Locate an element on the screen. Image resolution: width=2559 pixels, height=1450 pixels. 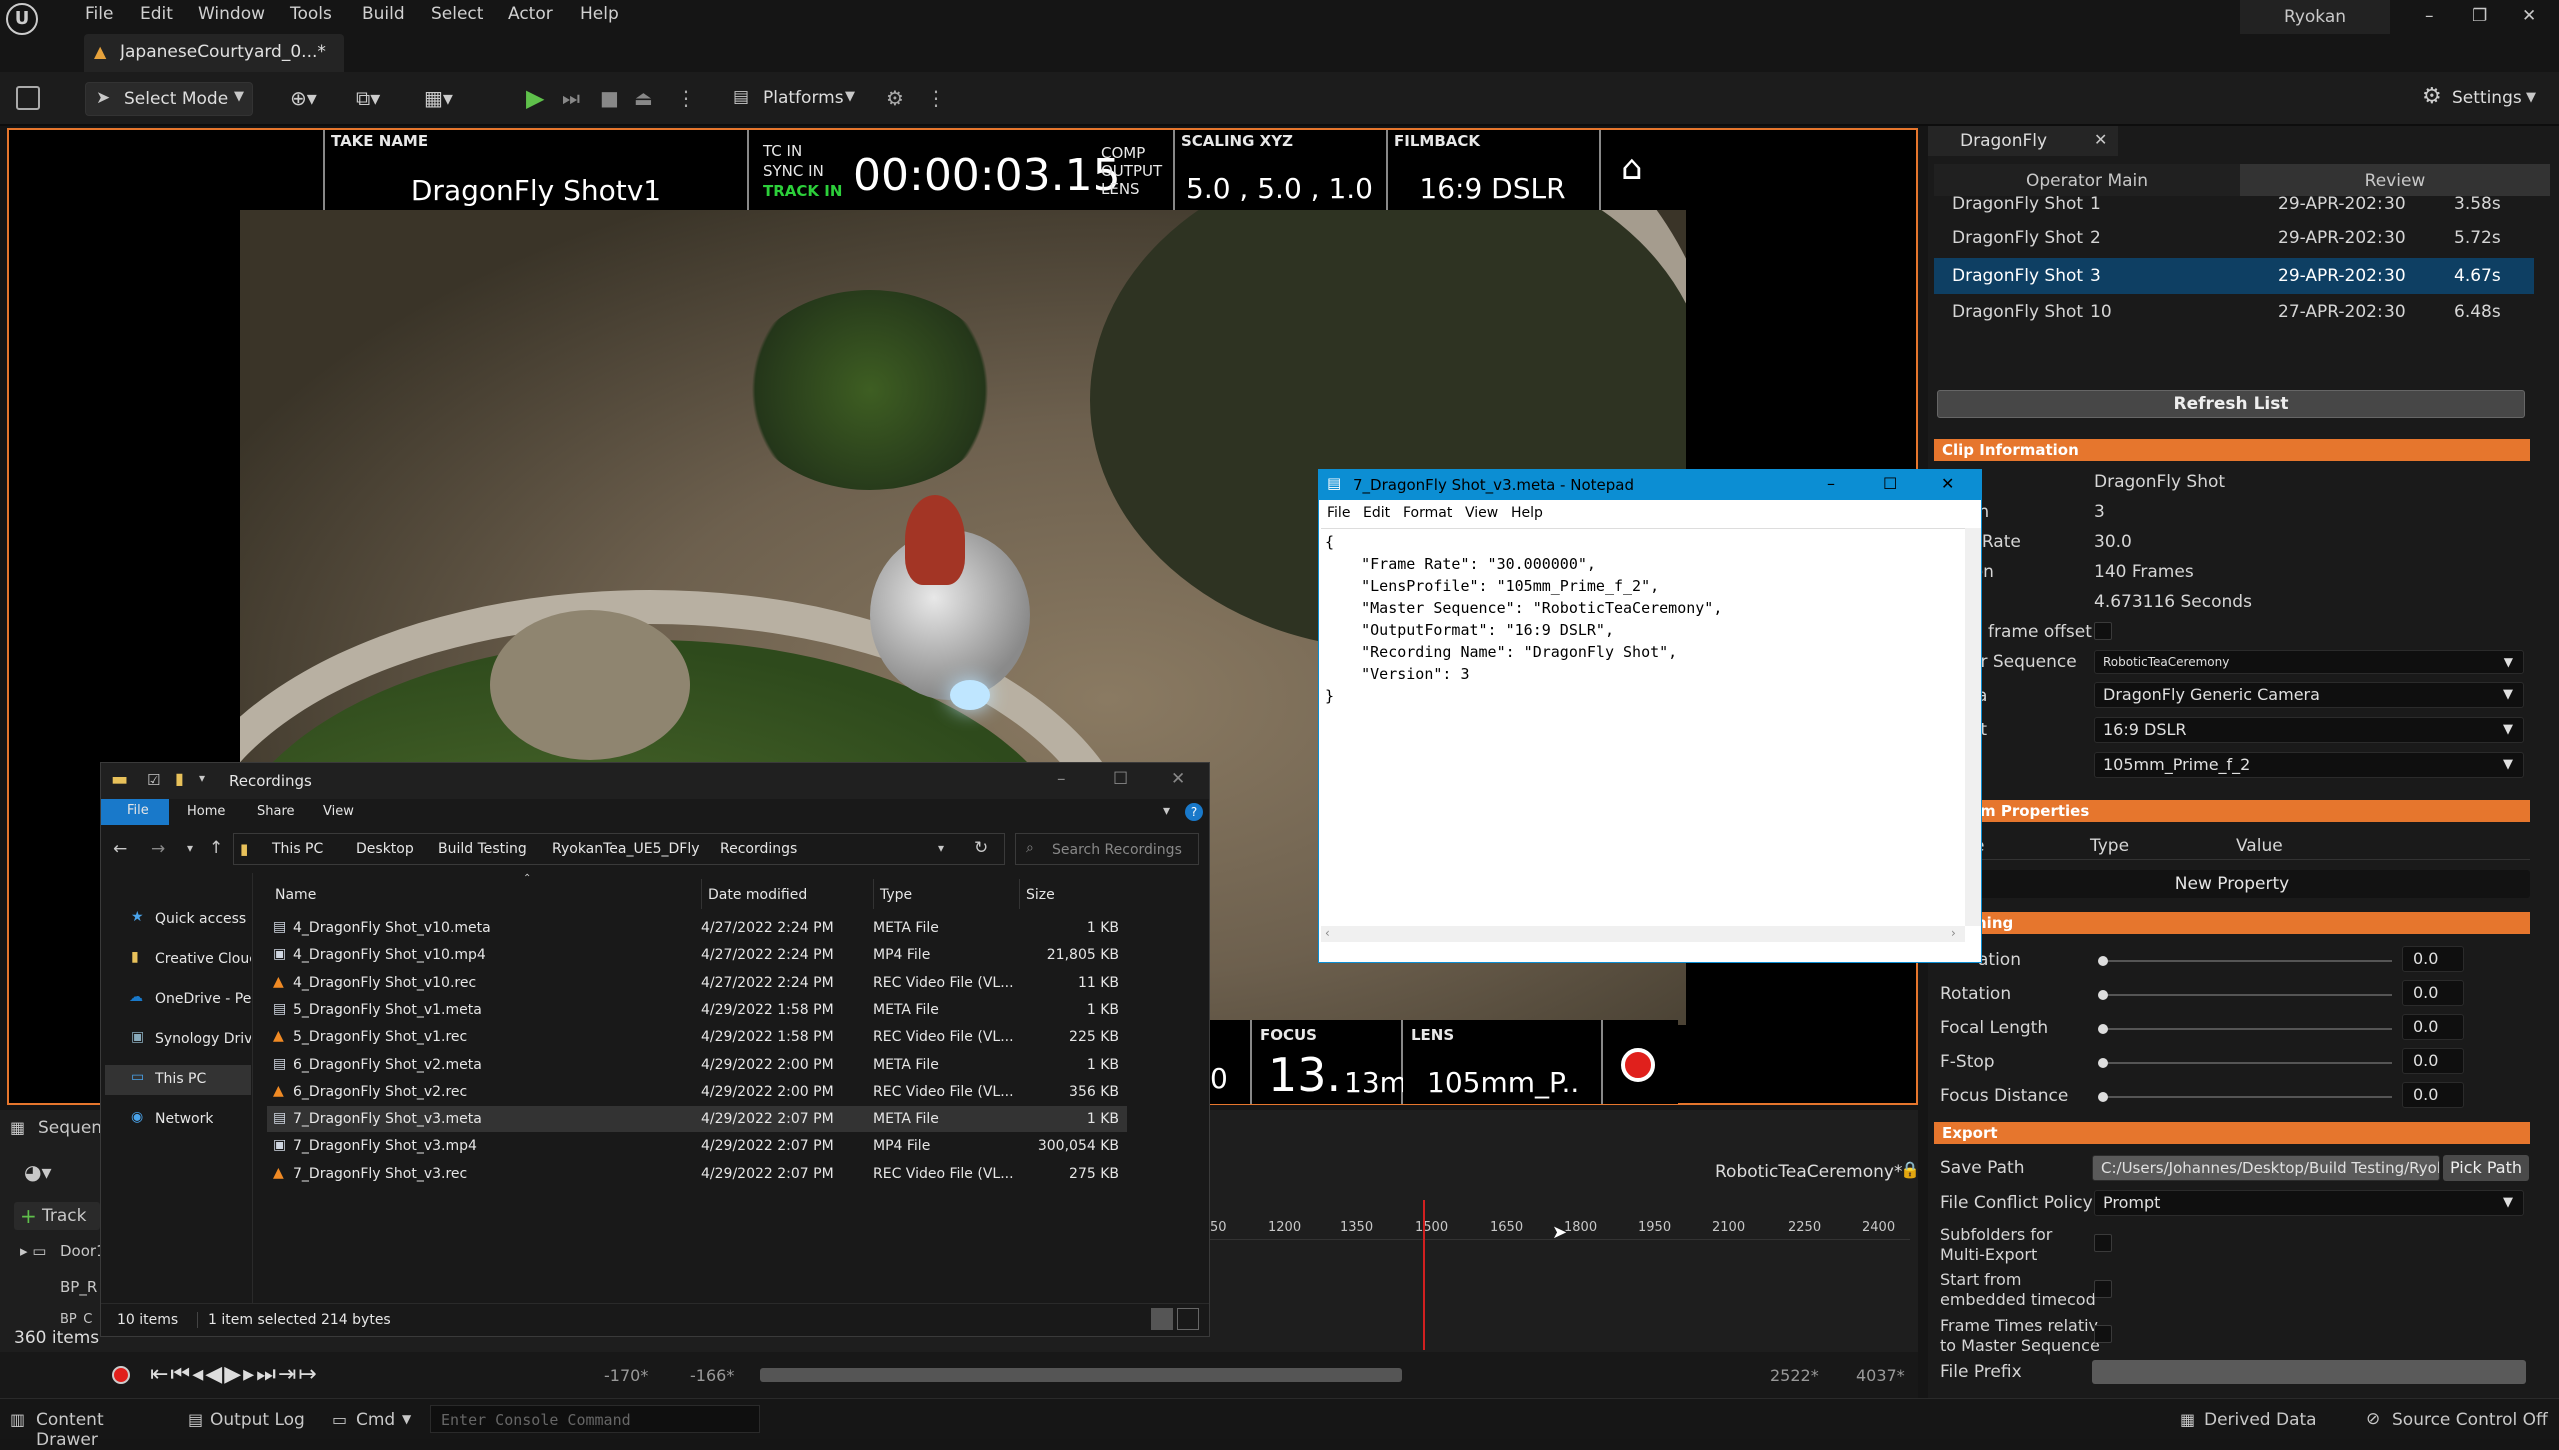
lens-dropdown: 105mm_Prime_f_2 ▼ is located at coordinates (2309, 765).